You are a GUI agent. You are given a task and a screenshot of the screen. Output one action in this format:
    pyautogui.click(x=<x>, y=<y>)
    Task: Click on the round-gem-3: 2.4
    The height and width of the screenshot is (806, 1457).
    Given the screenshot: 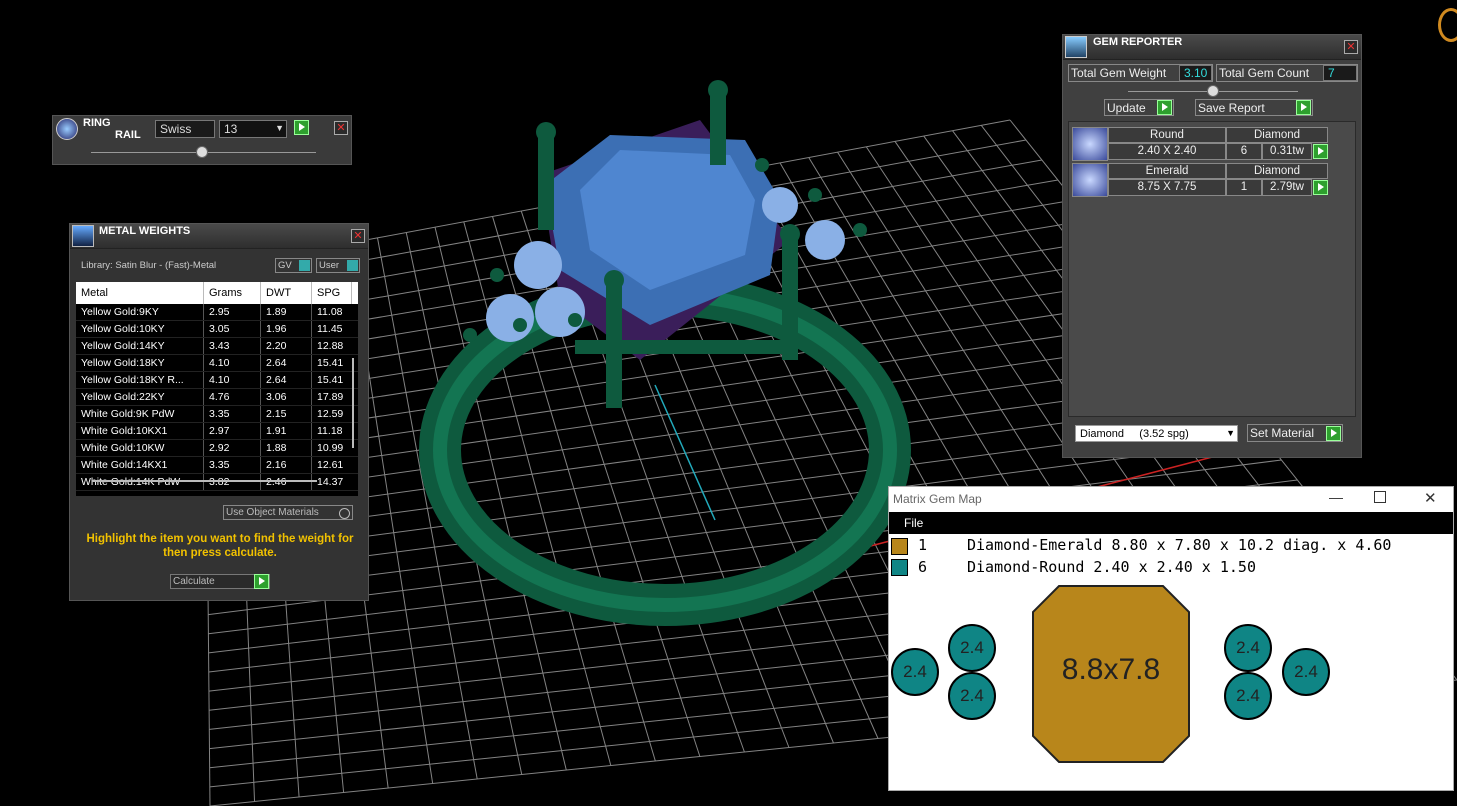 What is the action you would take?
    pyautogui.click(x=972, y=696)
    